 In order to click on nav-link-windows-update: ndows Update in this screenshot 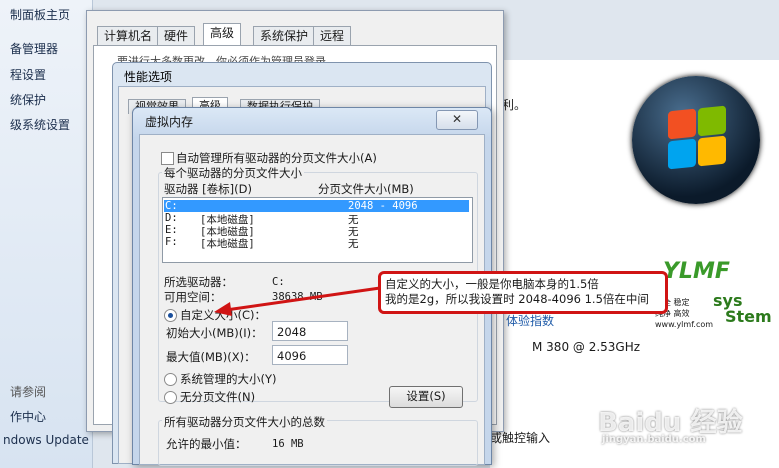, I will do `click(46, 440)`.